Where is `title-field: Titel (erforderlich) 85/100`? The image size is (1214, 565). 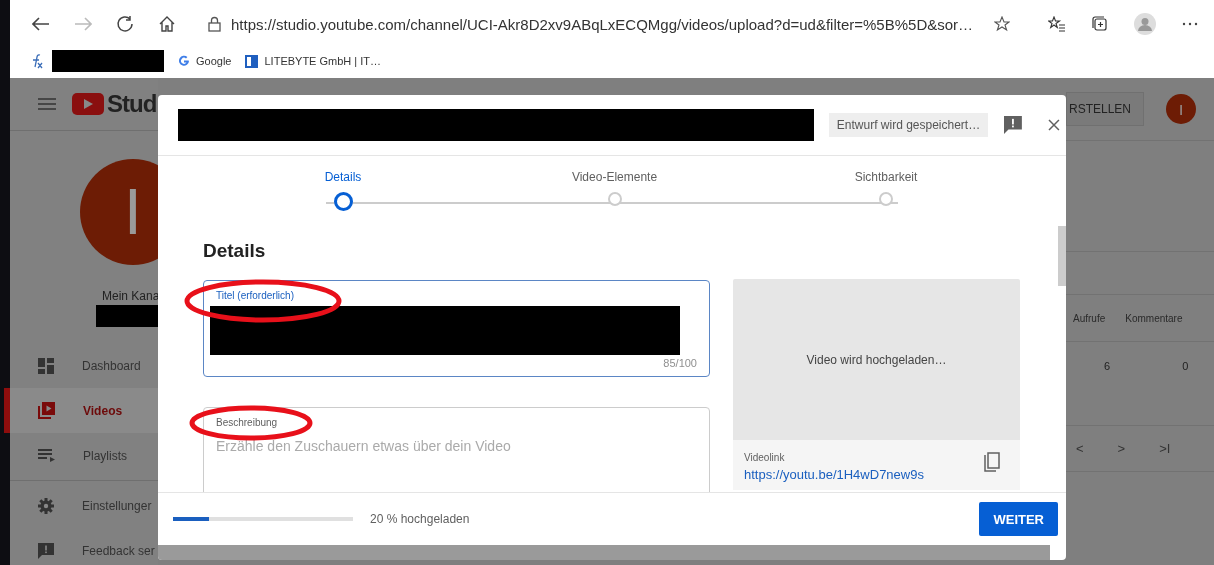
title-field: Titel (erforderlich) 85/100 is located at coordinates (456, 328).